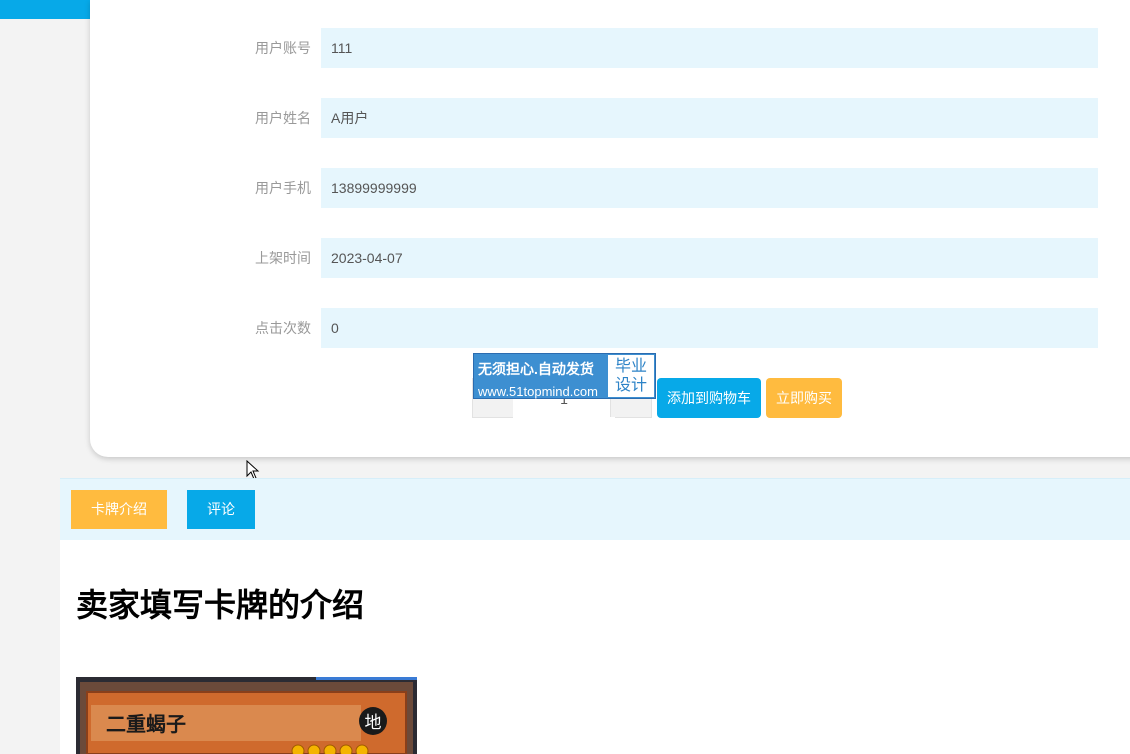  Describe the element at coordinates (119, 509) in the screenshot. I see `tab-card-intro: 卡牌介绍` at that location.